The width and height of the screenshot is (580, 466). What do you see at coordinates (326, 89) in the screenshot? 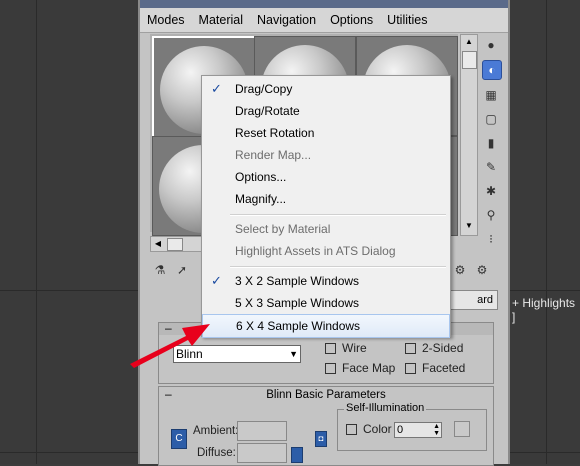
I see `menu-item-drag-copy: ✓ Drag/Copy` at bounding box center [326, 89].